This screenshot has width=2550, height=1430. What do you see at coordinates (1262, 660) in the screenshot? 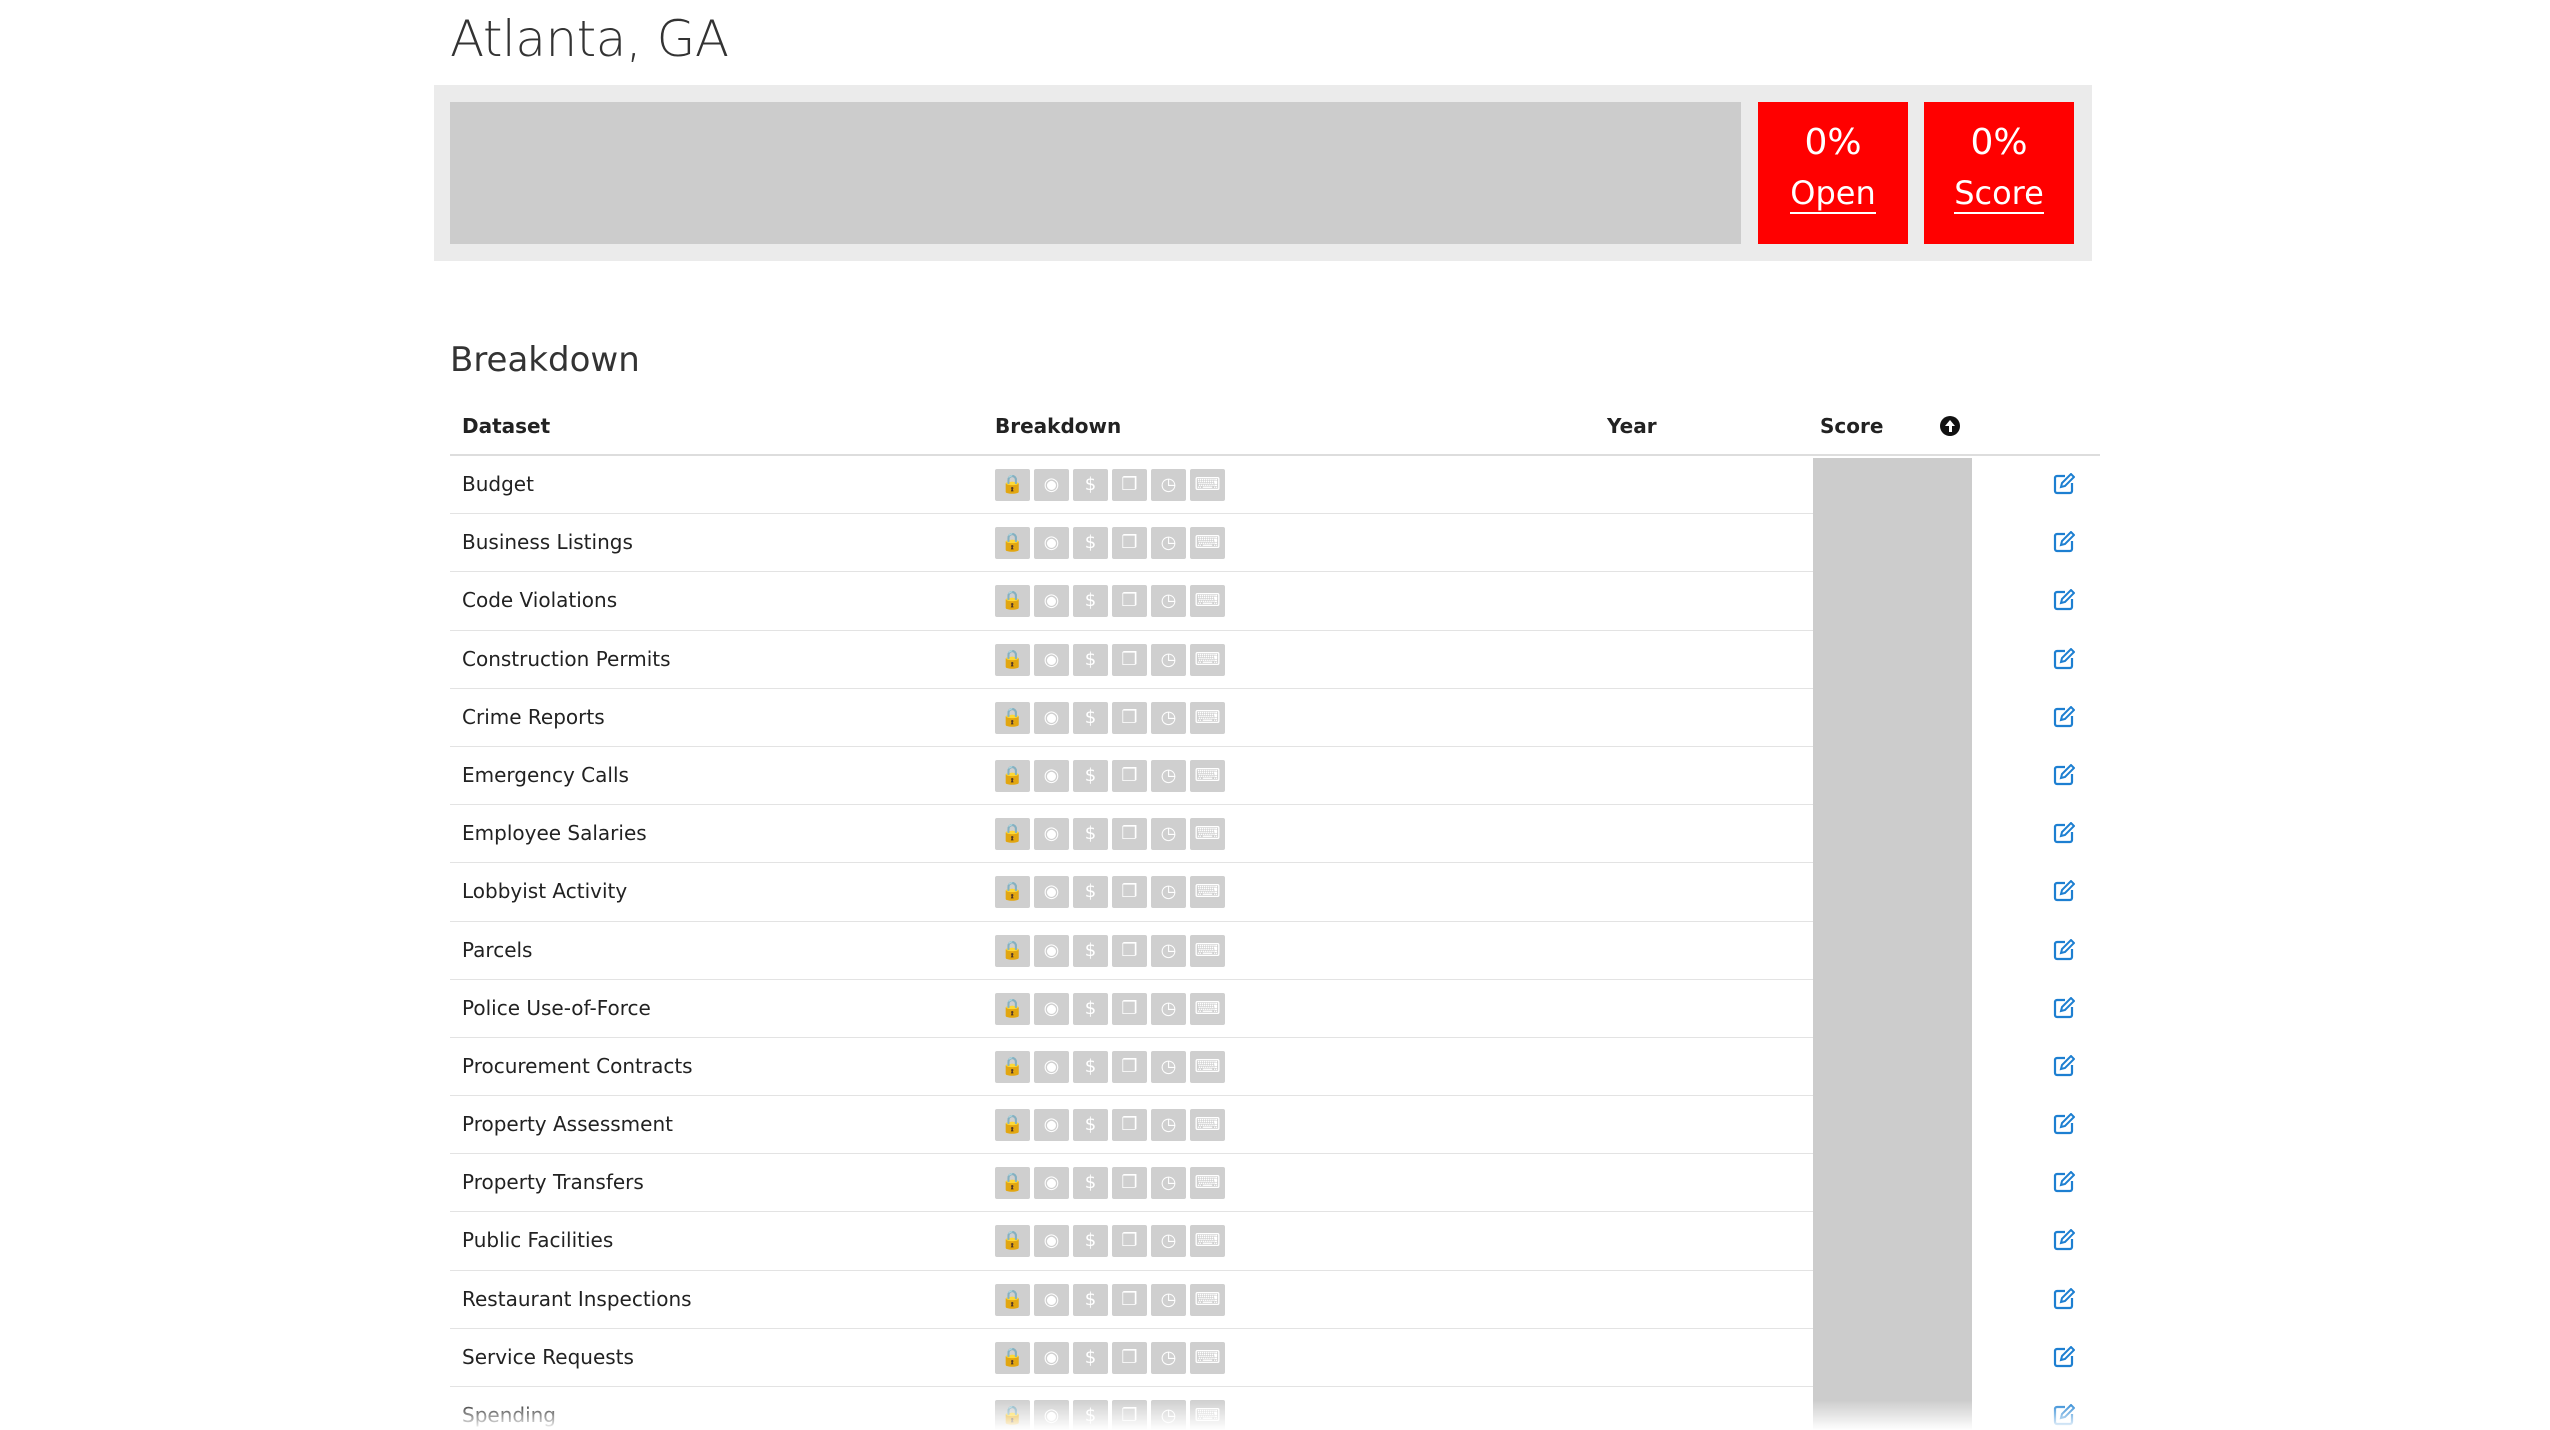
I see `table-row: Construction Permits 🔒 ◉ $ ❐ ◷ ⌨` at bounding box center [1262, 660].